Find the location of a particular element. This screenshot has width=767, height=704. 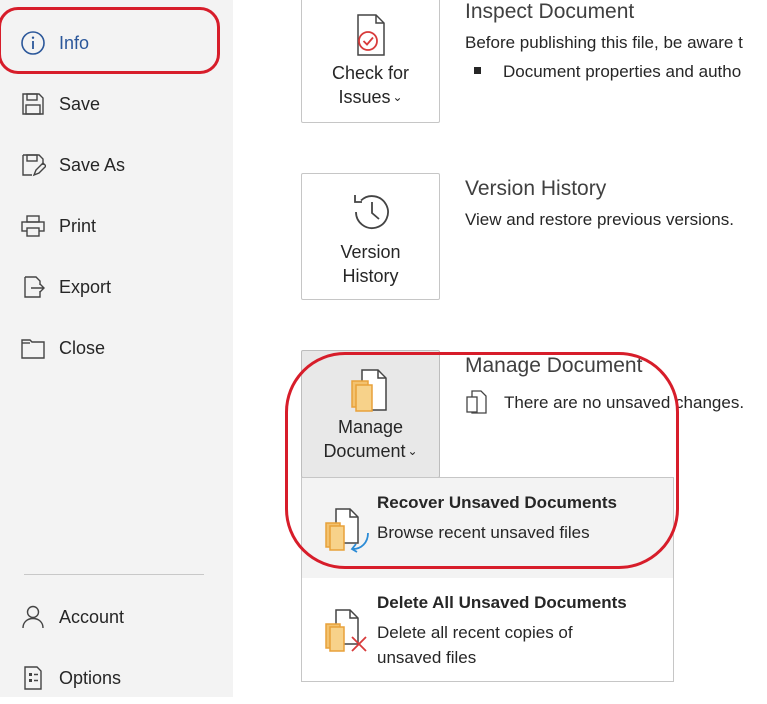

version-history-label-1: Version is located at coordinates (370, 252).